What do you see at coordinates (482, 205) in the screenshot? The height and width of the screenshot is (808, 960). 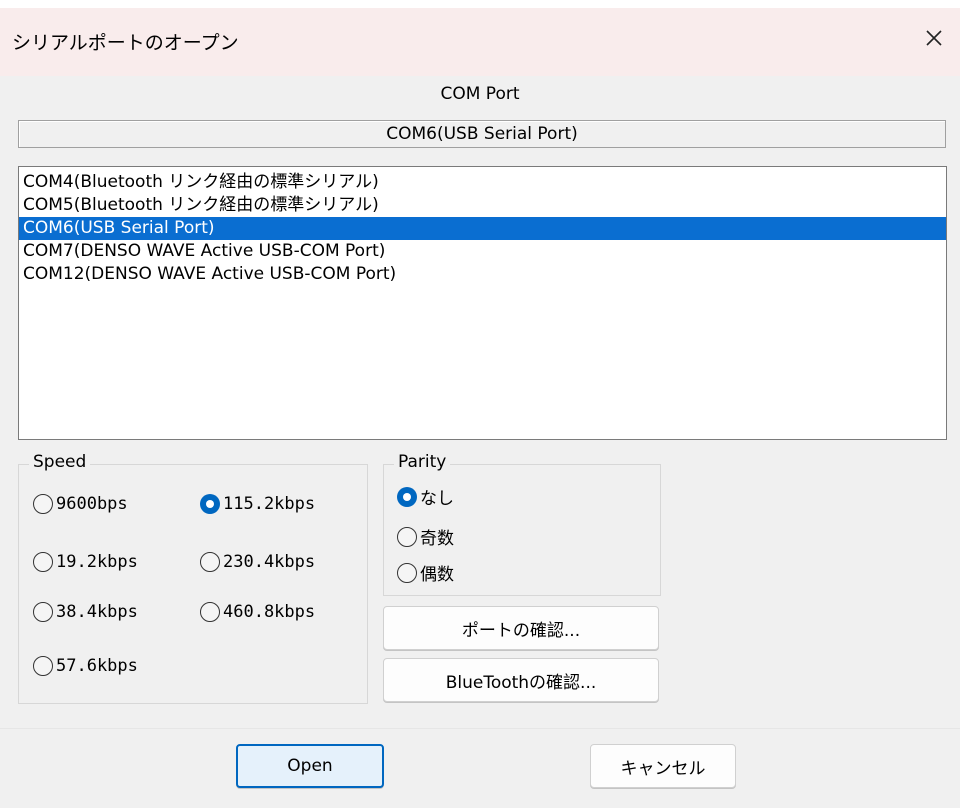 I see `port-list-item: COM5(Bluetooth リンク経由の標準シリアル)` at bounding box center [482, 205].